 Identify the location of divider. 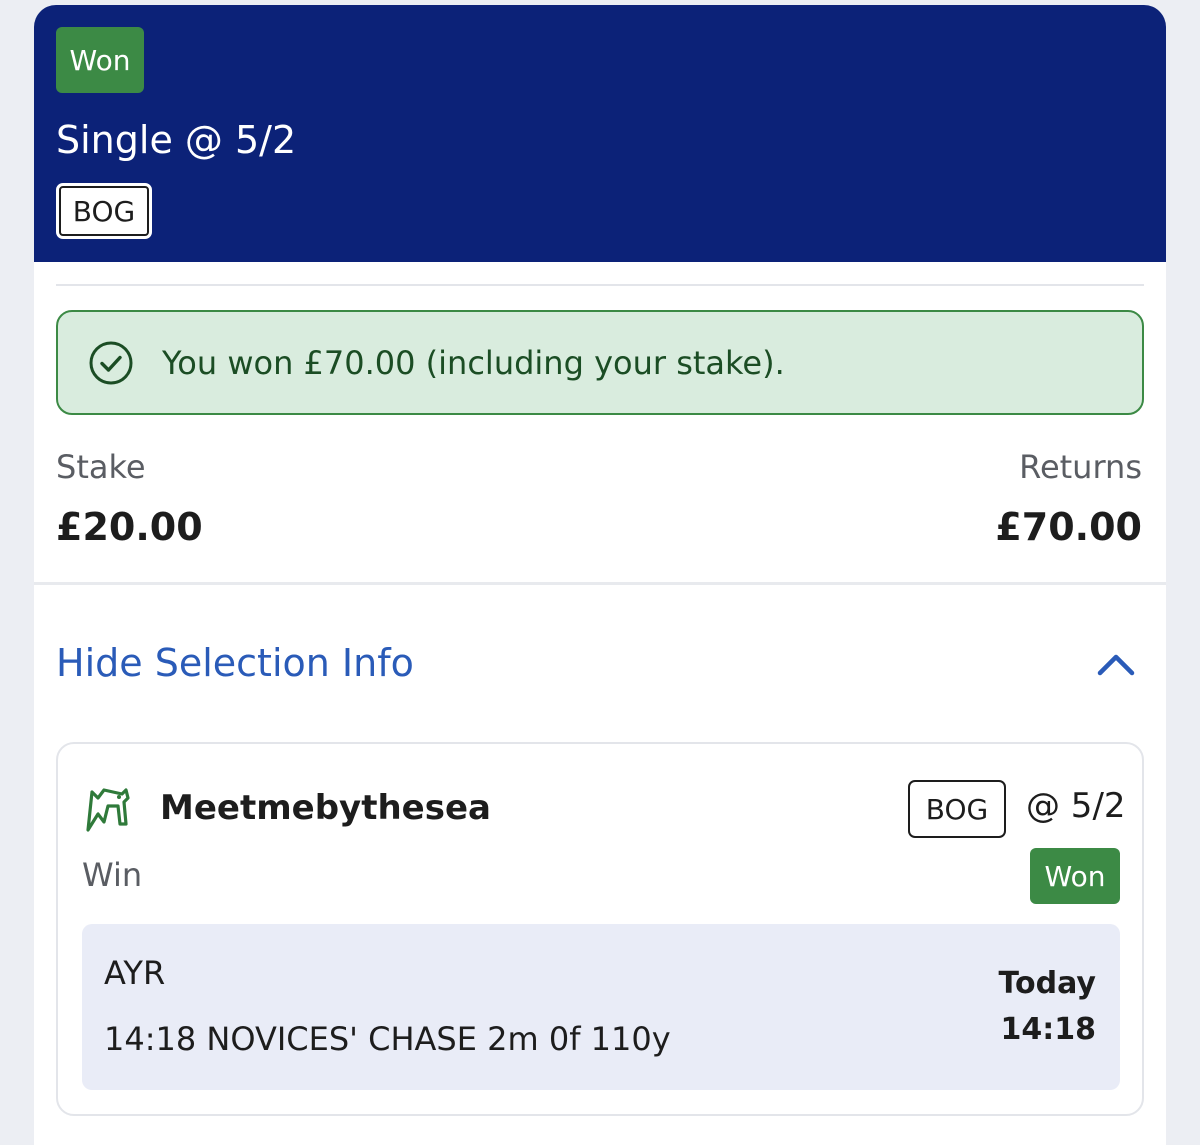
(600, 285).